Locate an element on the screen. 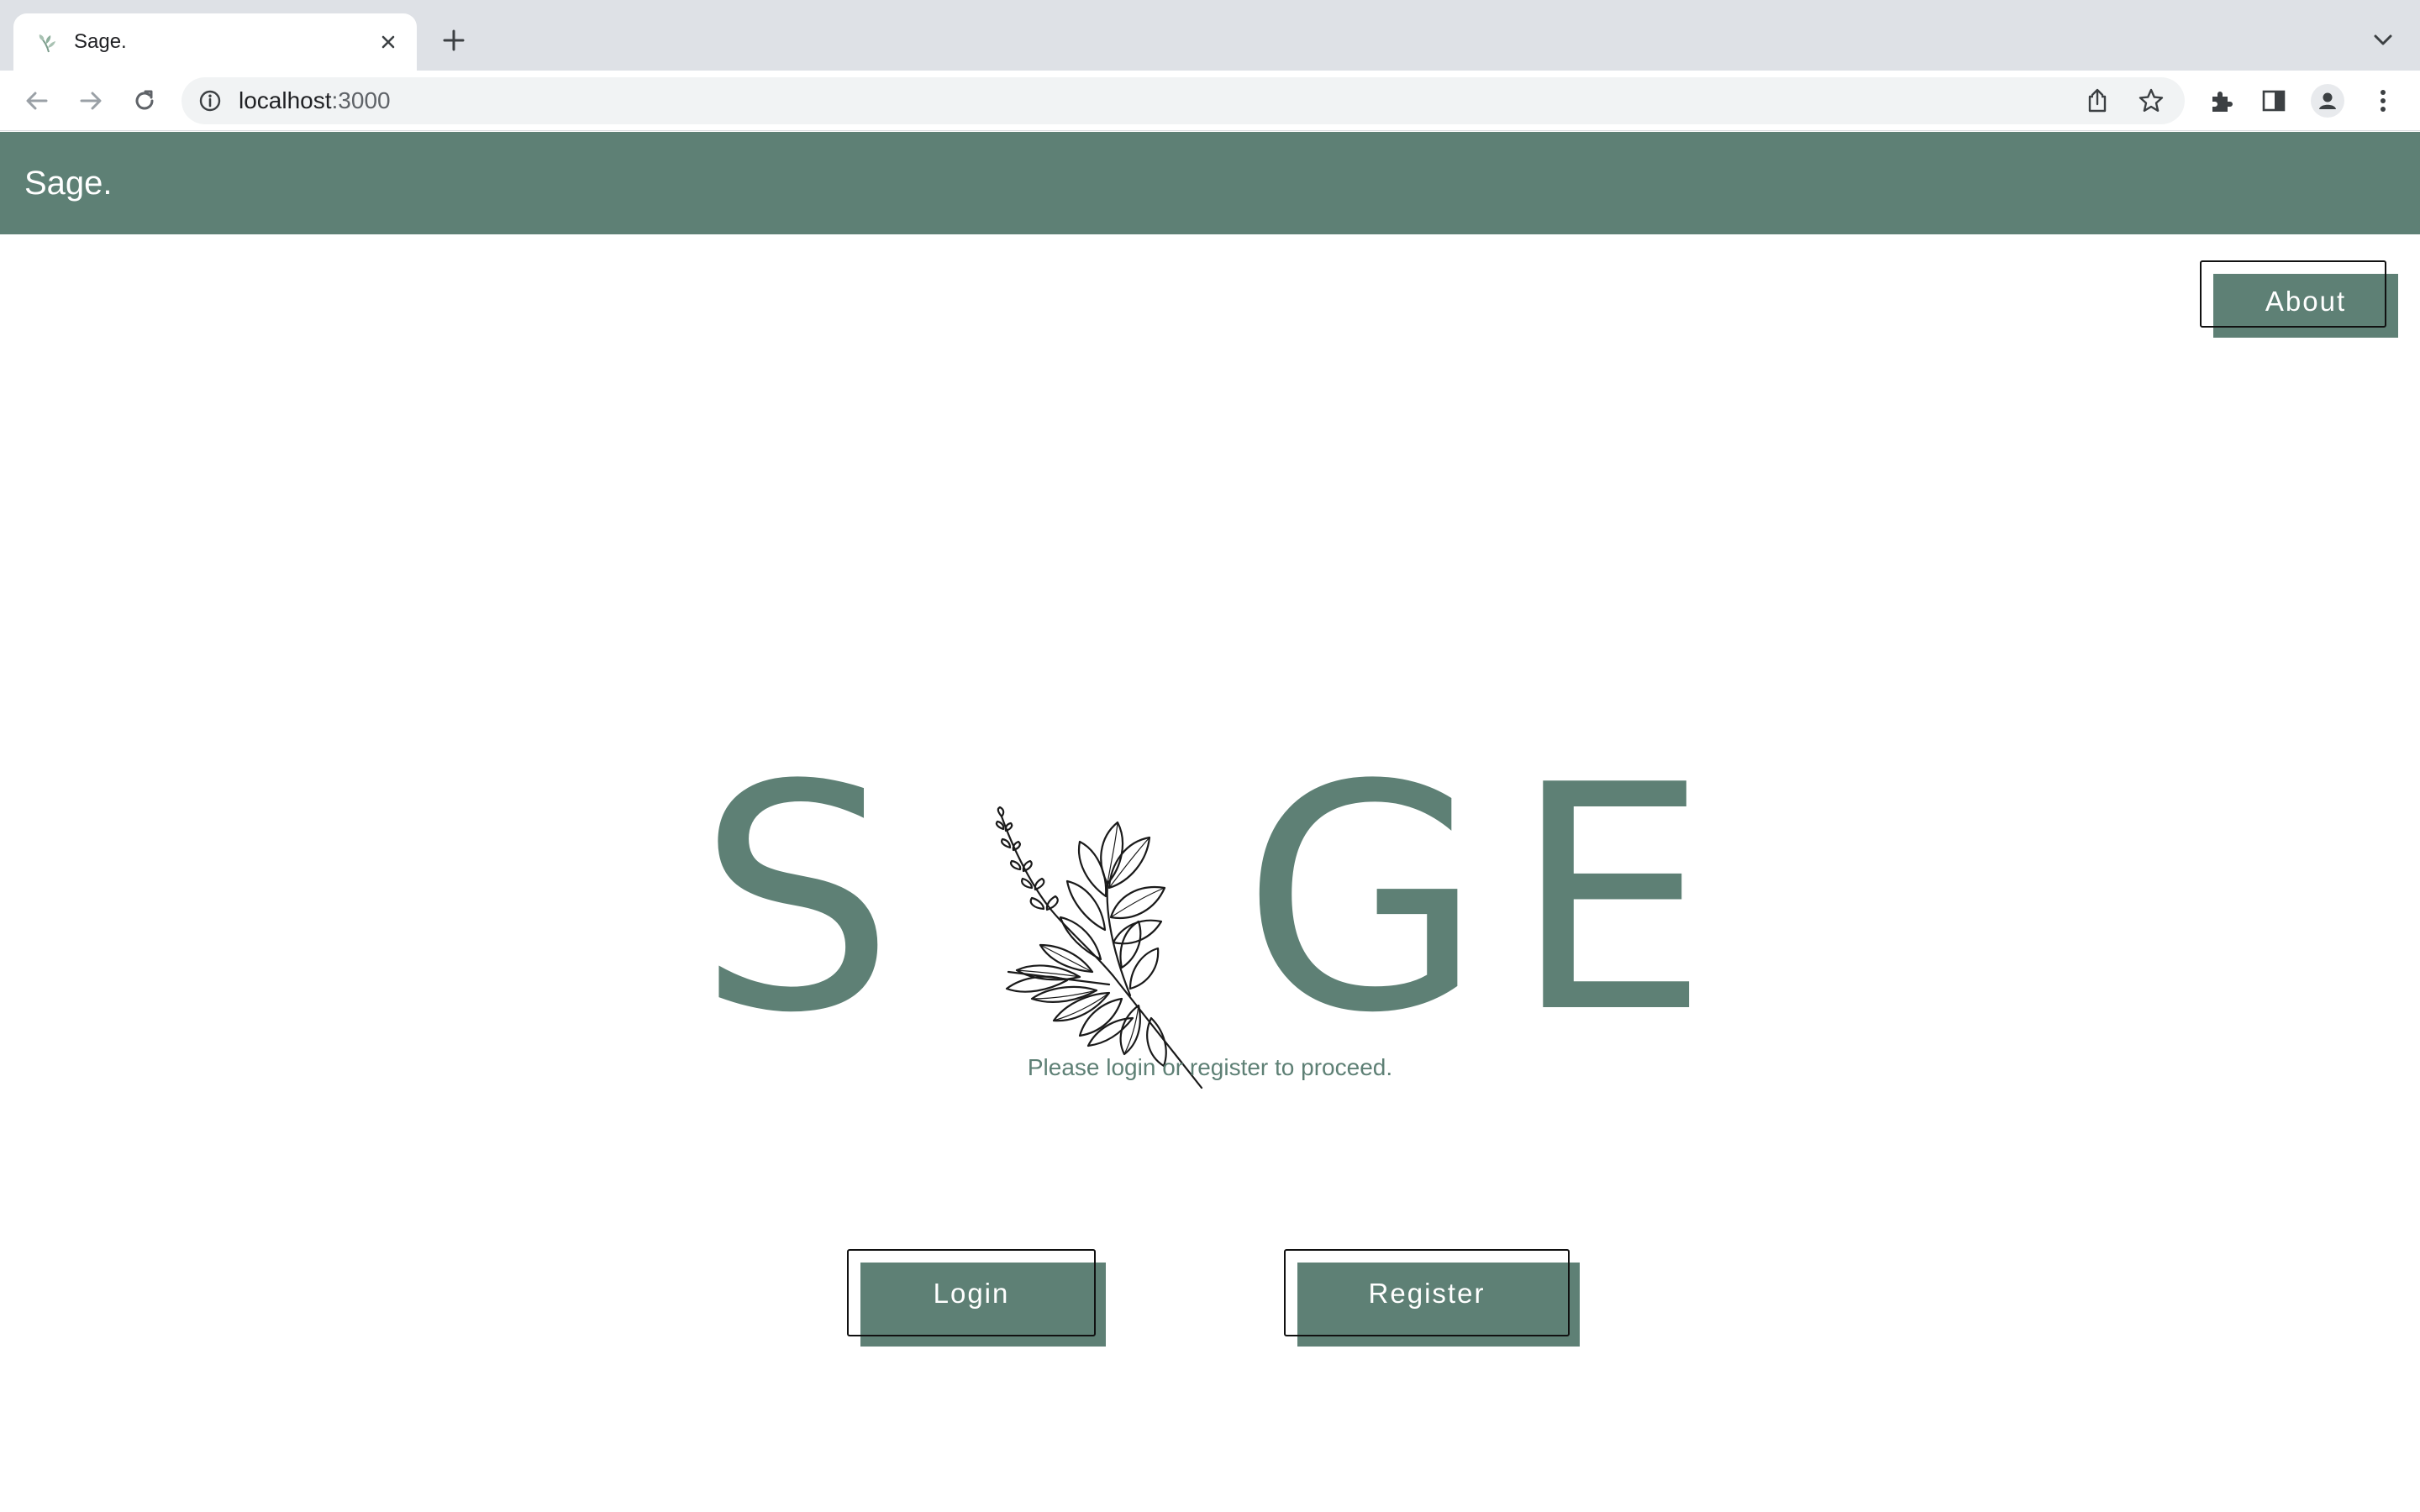  url-port: :3000 is located at coordinates (361, 100).